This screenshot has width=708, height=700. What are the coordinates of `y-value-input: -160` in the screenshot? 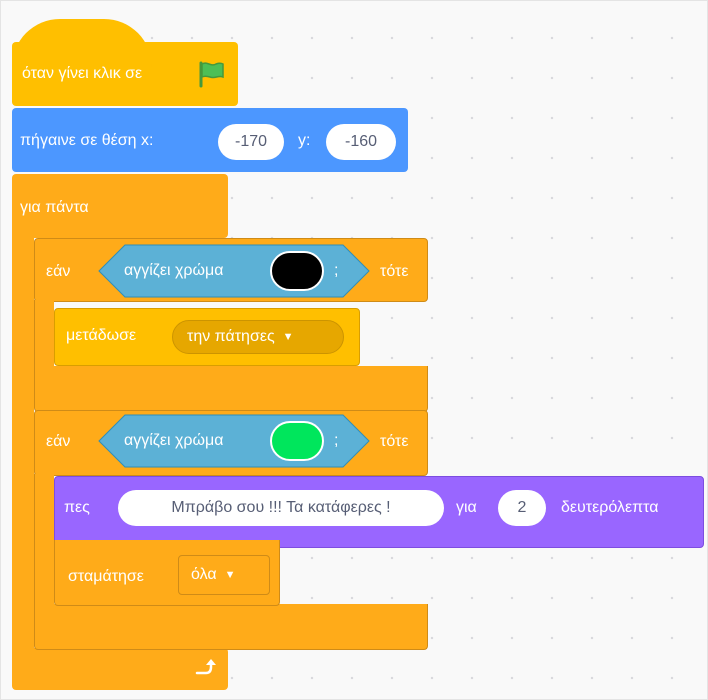 It's located at (361, 142).